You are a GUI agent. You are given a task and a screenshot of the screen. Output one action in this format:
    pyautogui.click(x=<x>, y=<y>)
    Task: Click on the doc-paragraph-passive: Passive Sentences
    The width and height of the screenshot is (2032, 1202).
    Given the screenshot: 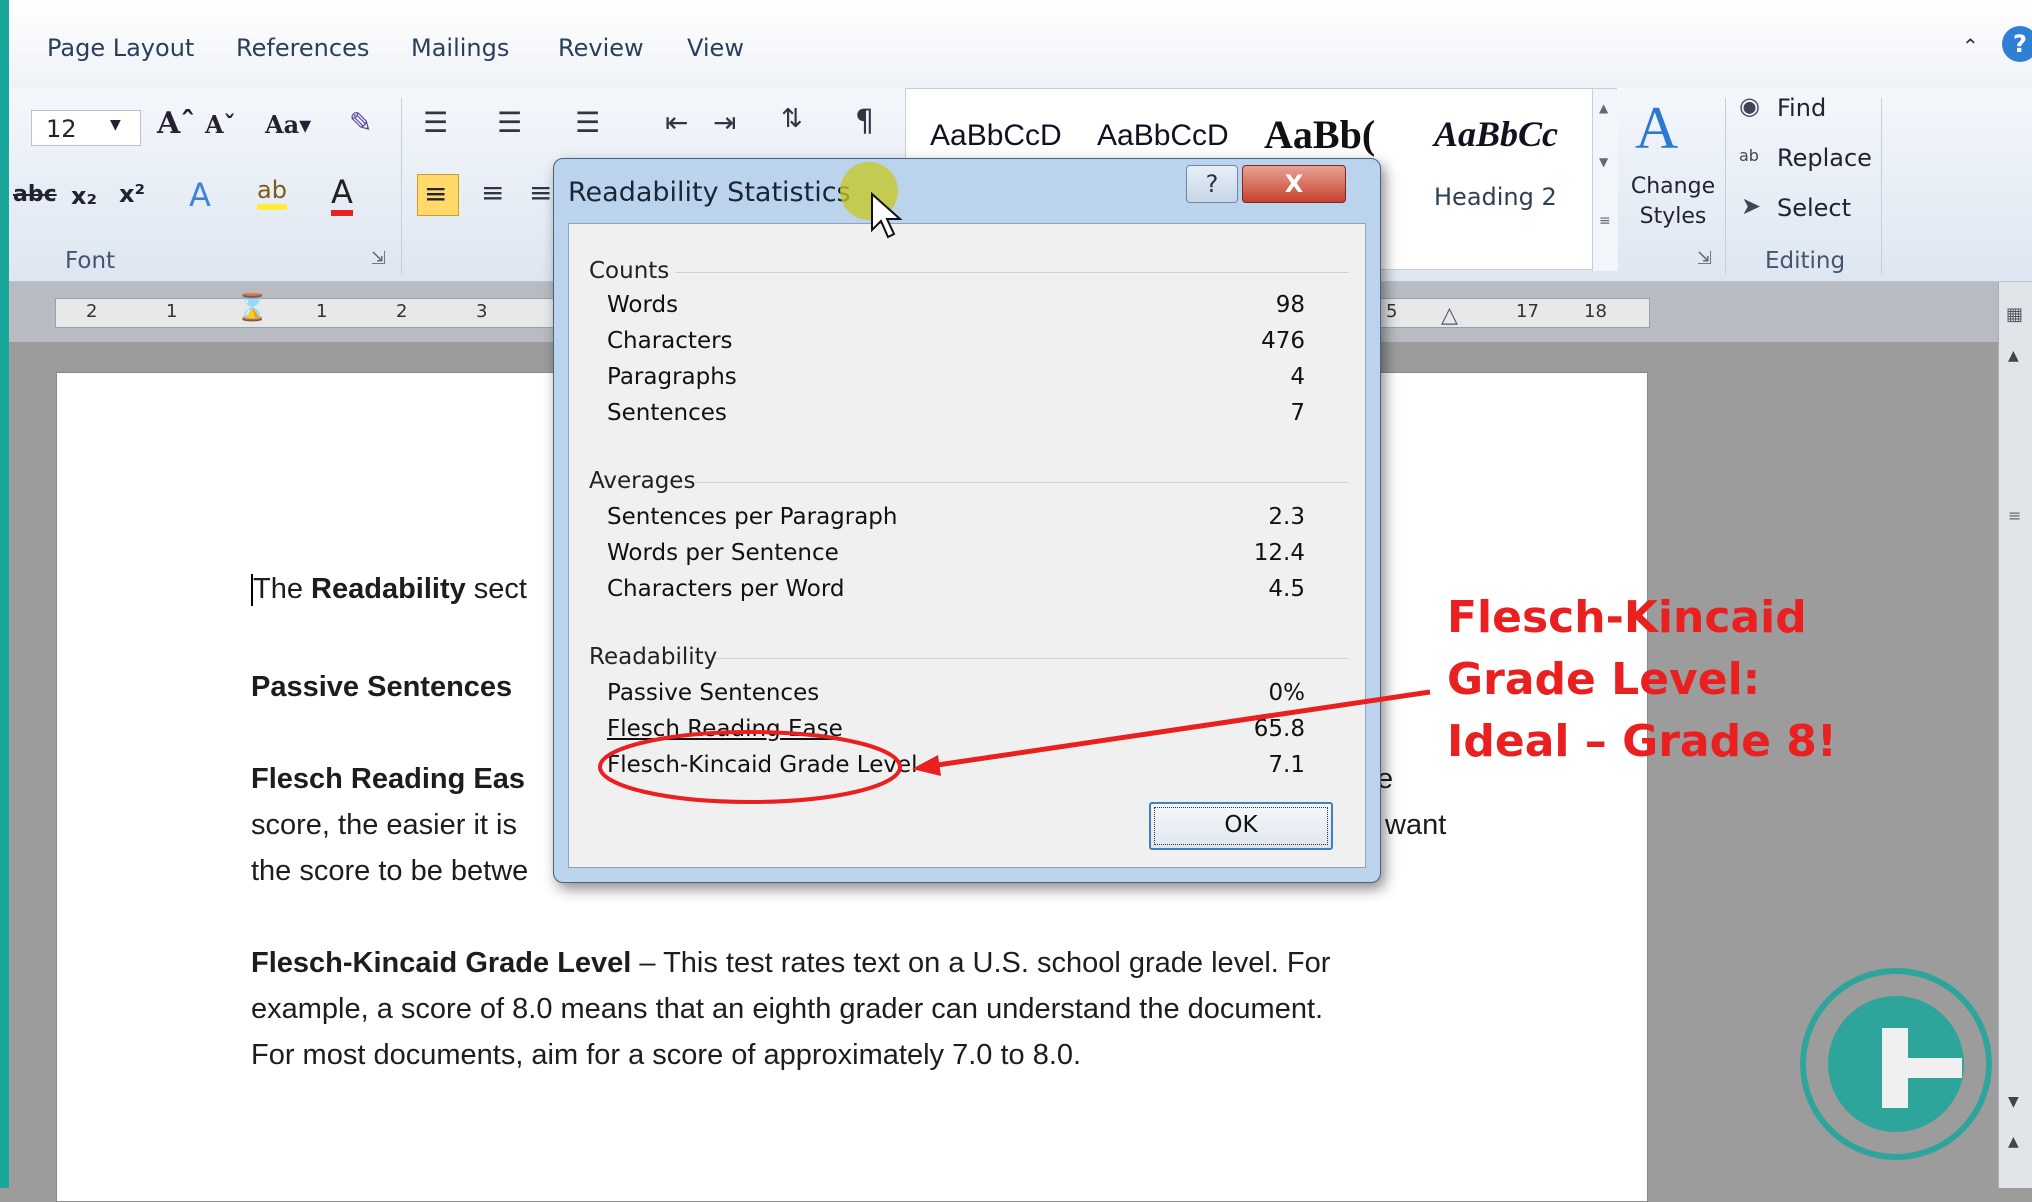 What is the action you would take?
    pyautogui.click(x=381, y=687)
    